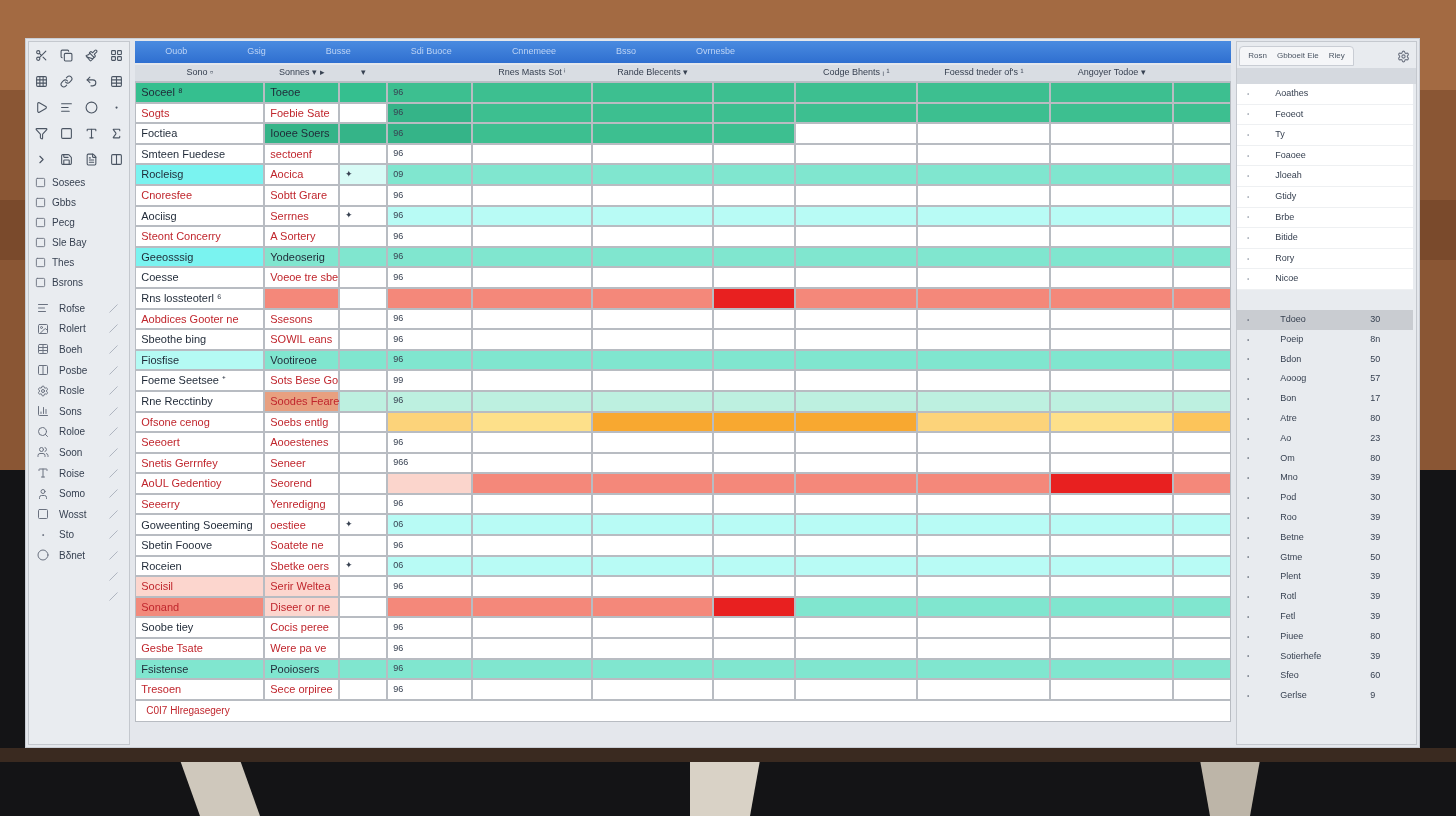 The width and height of the screenshot is (1456, 816). Describe the element at coordinates (69, 242) in the screenshot. I see `toolbox-button: Sle Bay` at that location.